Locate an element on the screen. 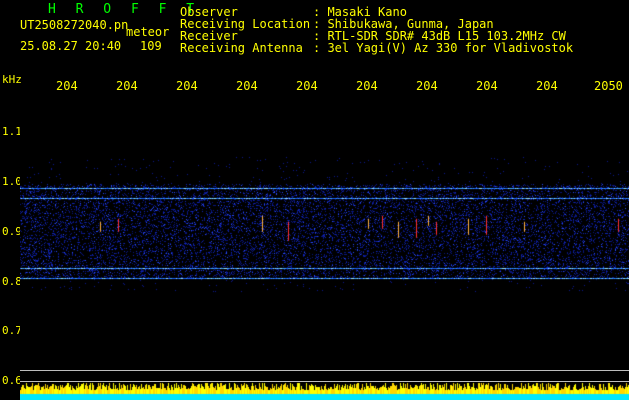  y-tick-label: 0.8 is located at coordinates (12, 281).